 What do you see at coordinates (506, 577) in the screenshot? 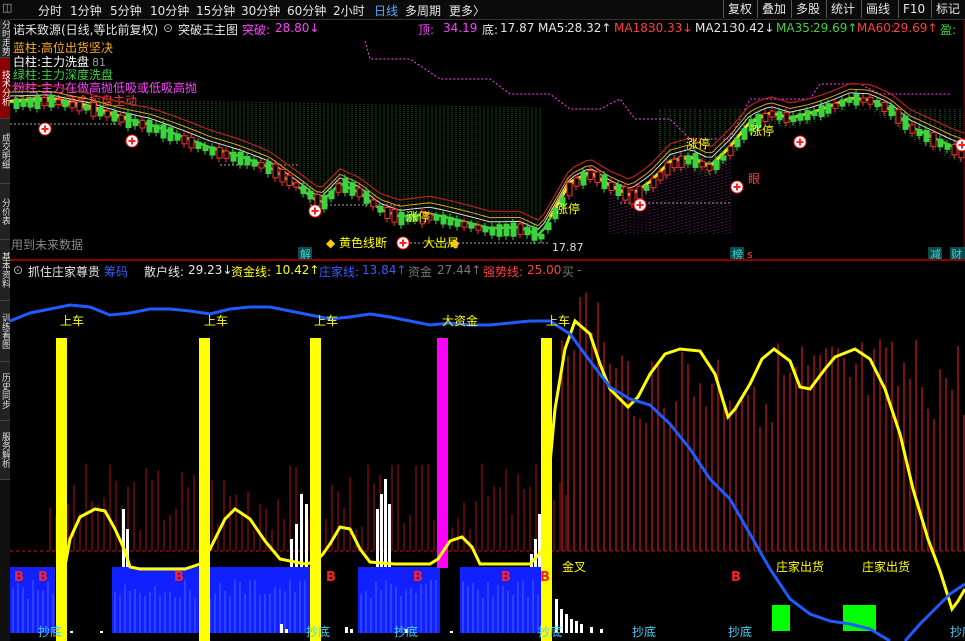
I see `b-marker-6: B` at bounding box center [506, 577].